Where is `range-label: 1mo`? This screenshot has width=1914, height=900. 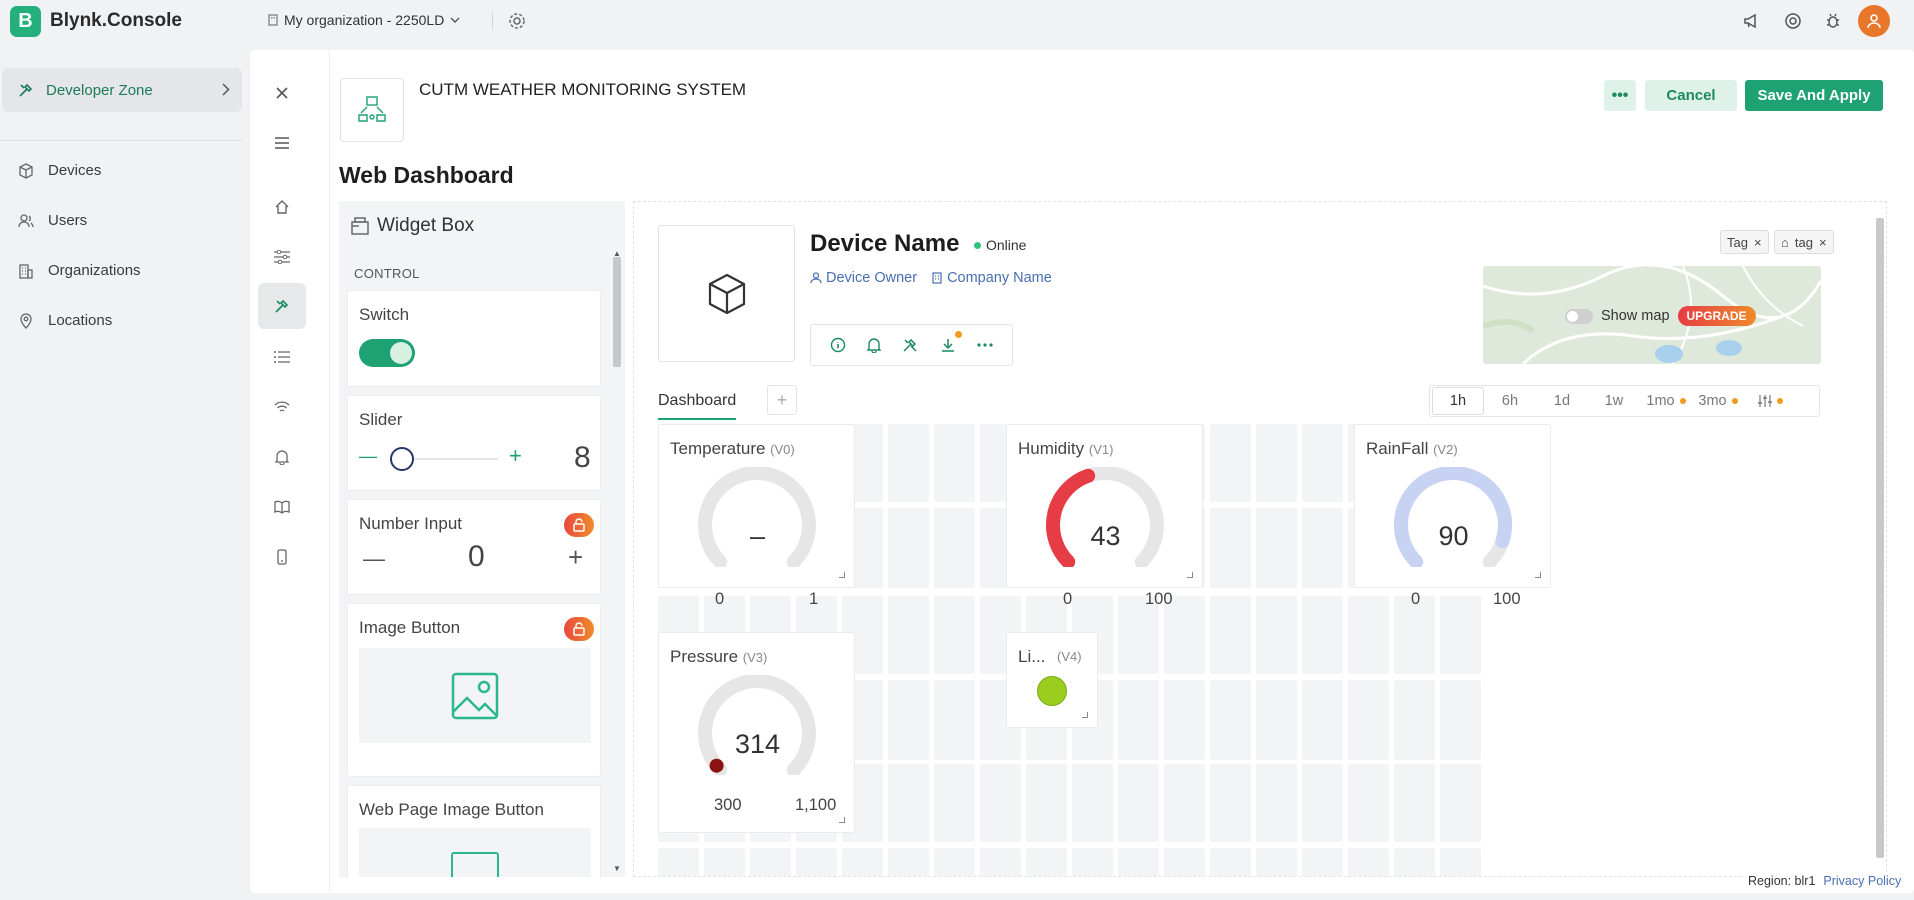
range-label: 1mo is located at coordinates (1660, 401).